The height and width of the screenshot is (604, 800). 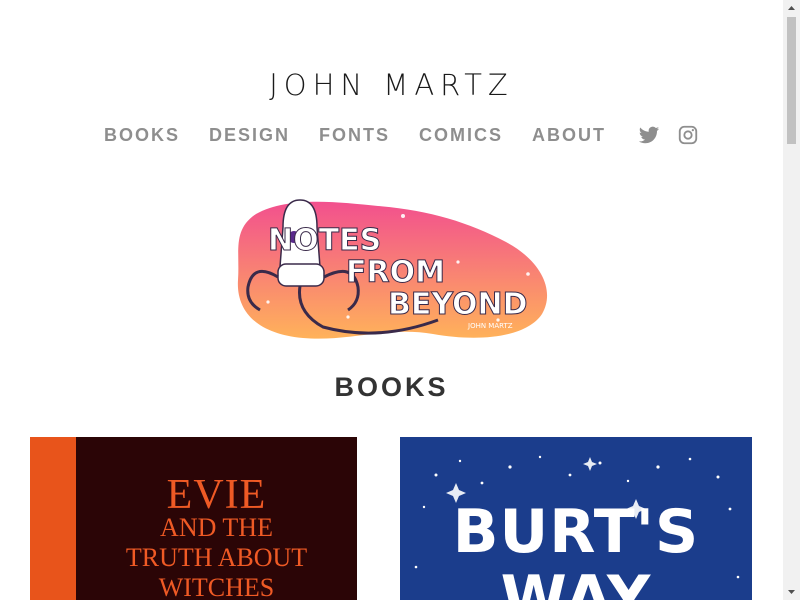 What do you see at coordinates (354, 135) in the screenshot?
I see `nav-fonts: FONTS` at bounding box center [354, 135].